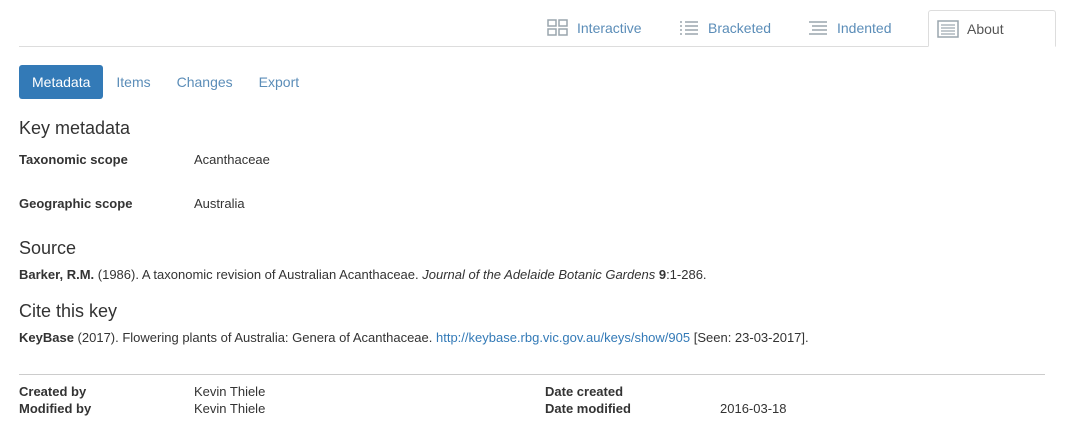  I want to click on date-modified-value: 2016-03-18, so click(753, 408).